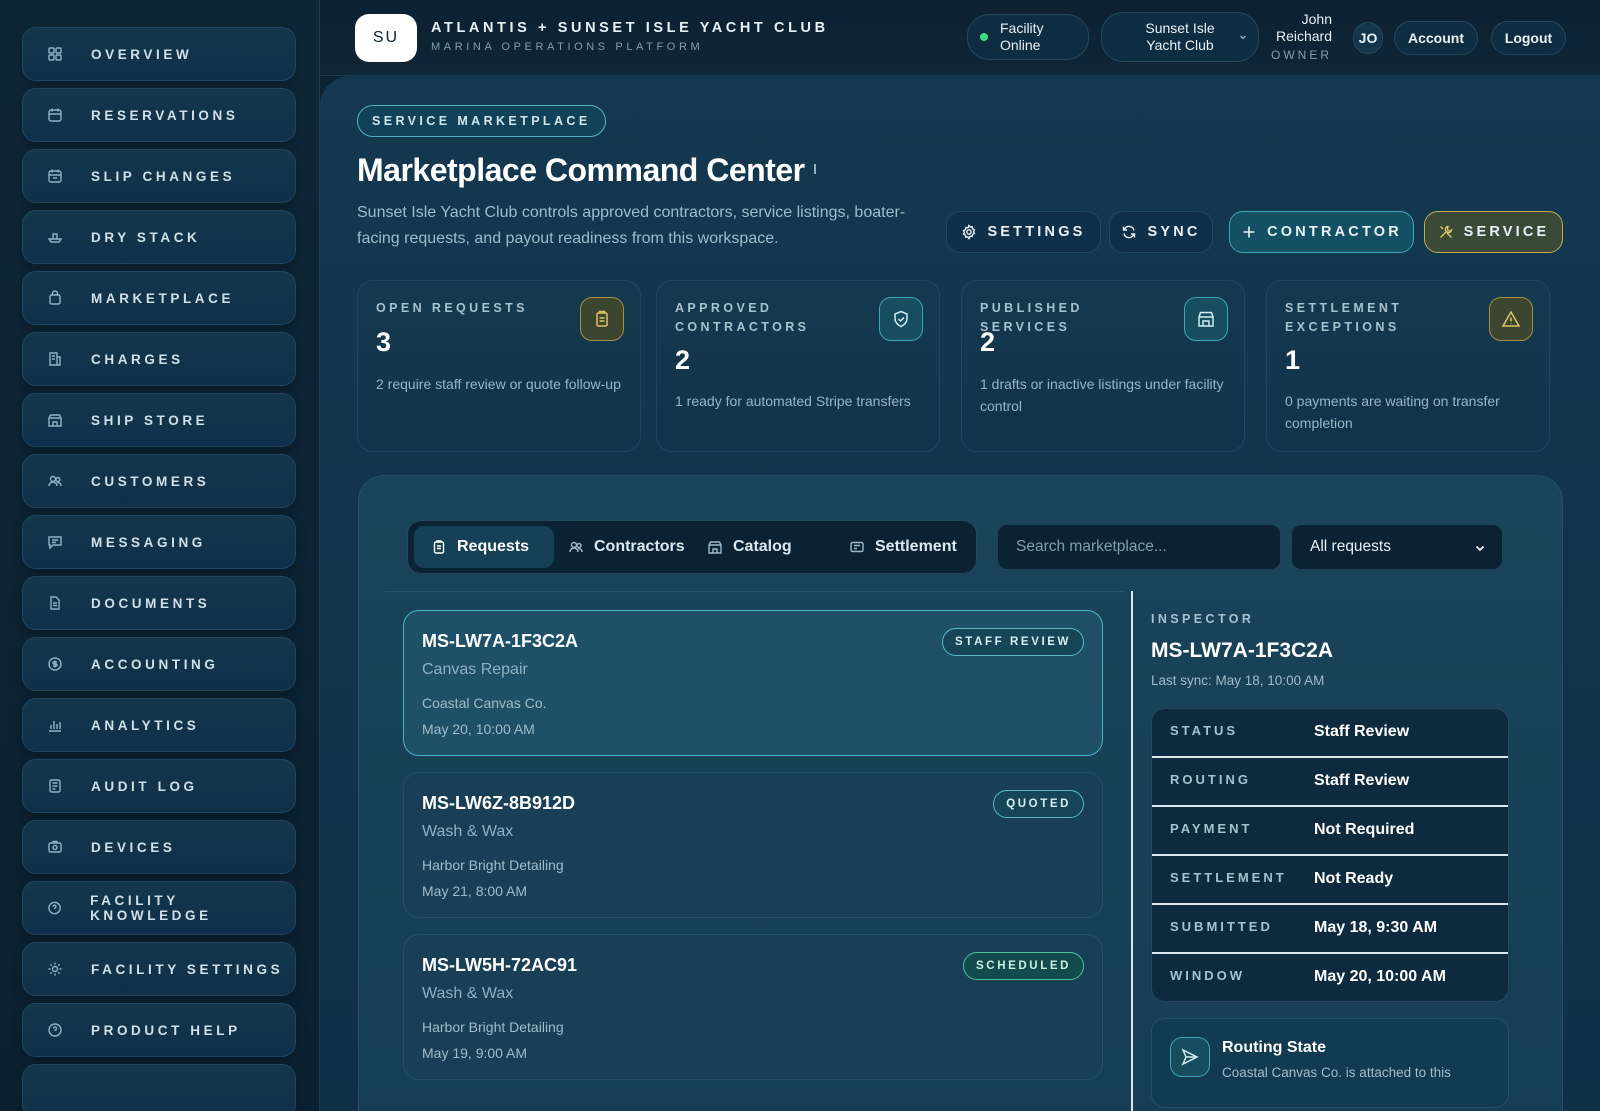 Image resolution: width=1600 pixels, height=1111 pixels. What do you see at coordinates (386, 38) in the screenshot?
I see `facility-badge: SU` at bounding box center [386, 38].